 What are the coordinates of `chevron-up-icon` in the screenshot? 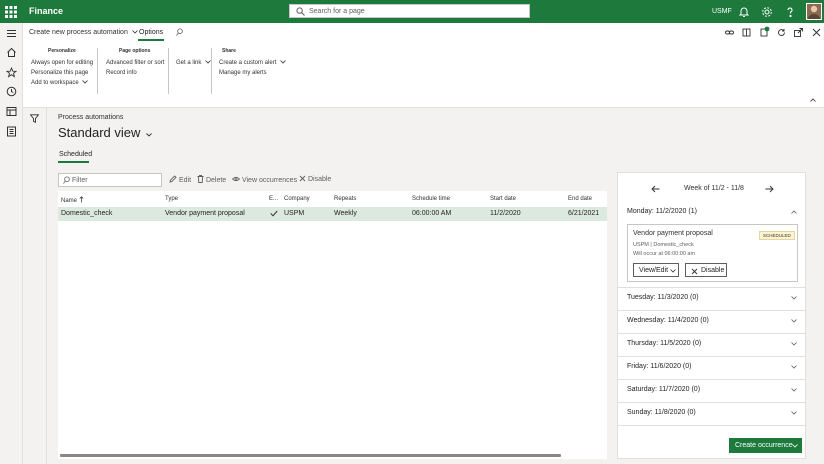 It's located at (794, 212).